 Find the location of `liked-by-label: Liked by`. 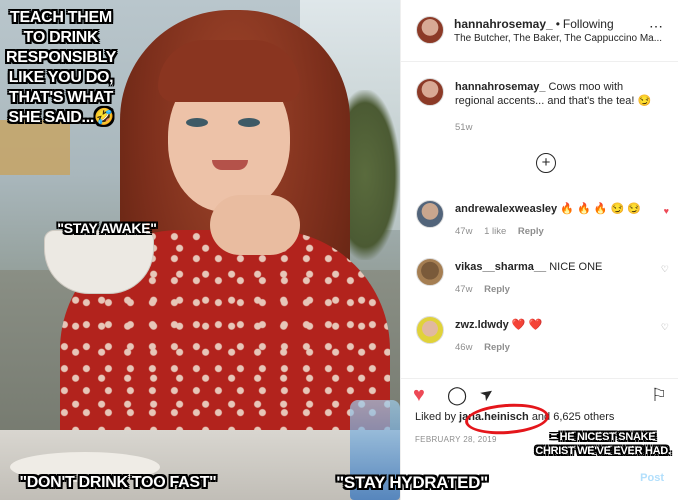

liked-by-label: Liked by is located at coordinates (435, 417).